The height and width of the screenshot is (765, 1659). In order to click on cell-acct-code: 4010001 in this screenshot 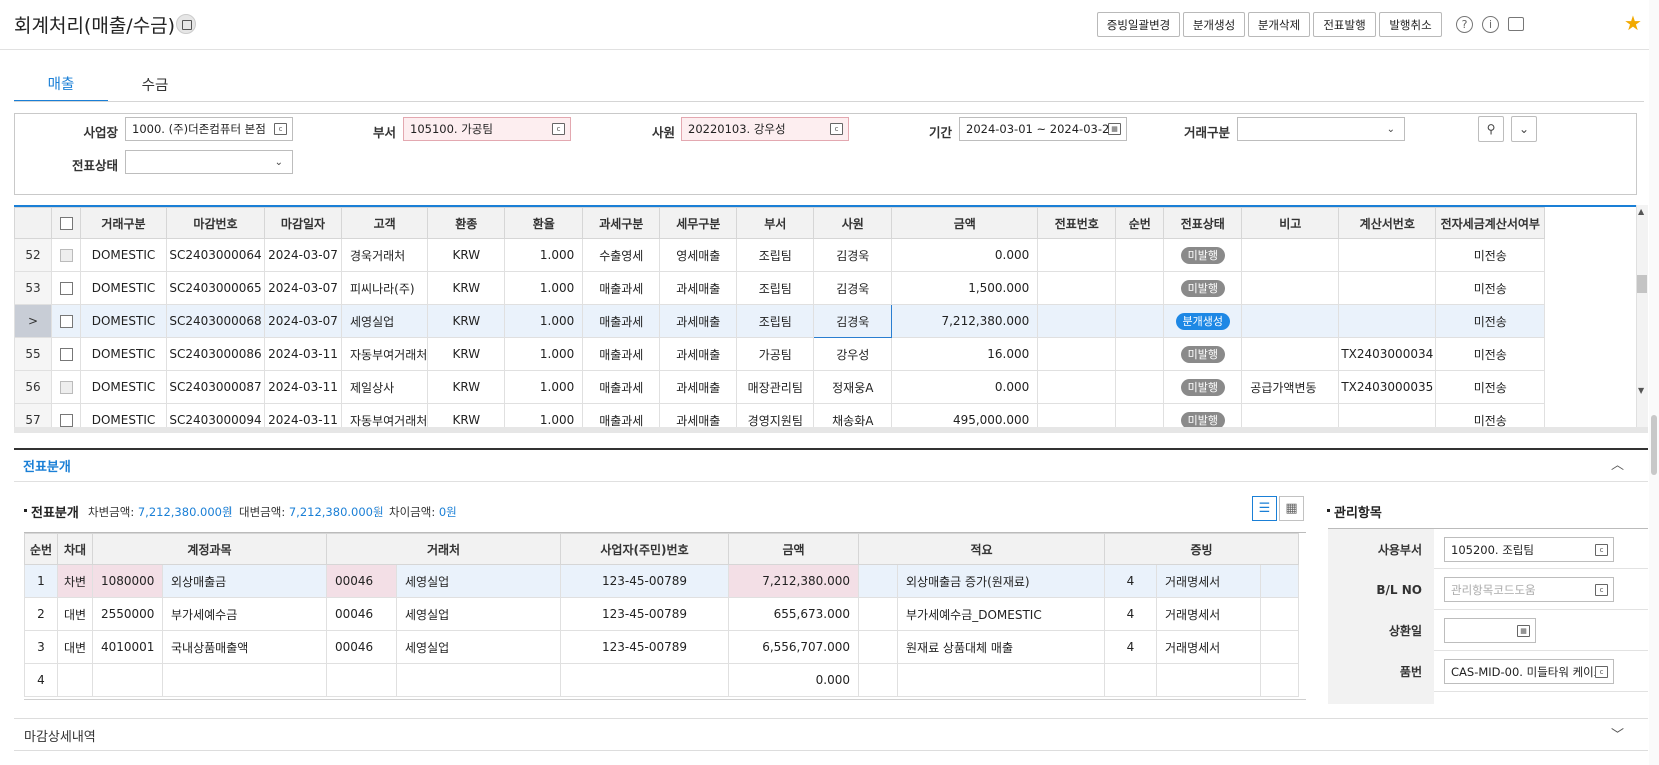, I will do `click(127, 647)`.